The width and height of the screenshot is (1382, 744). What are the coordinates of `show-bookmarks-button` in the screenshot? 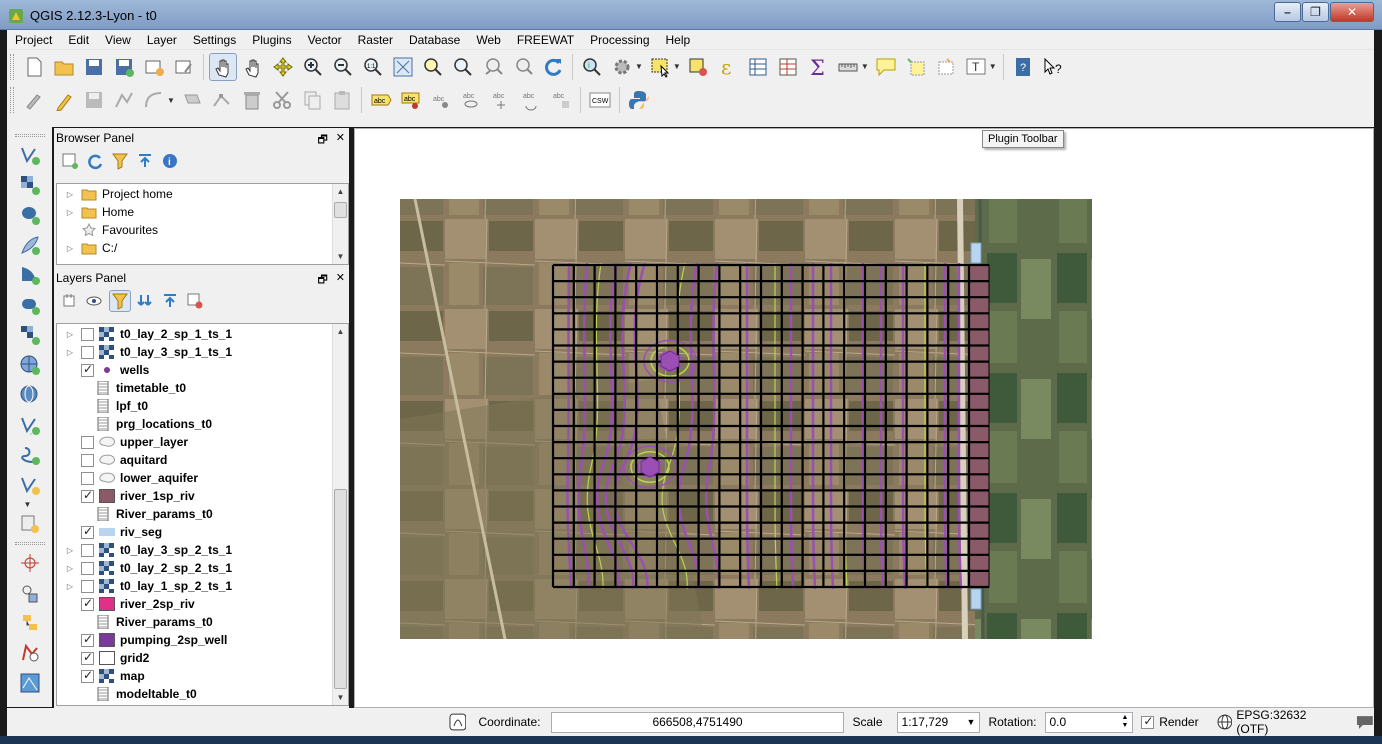 It's located at (946, 67).